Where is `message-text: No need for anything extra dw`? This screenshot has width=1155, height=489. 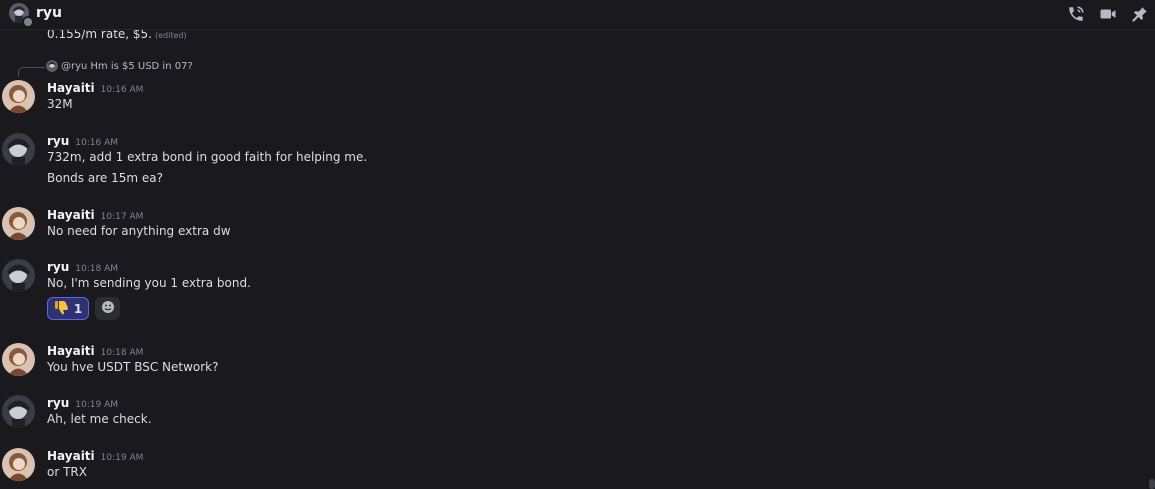 message-text: No need for anything extra dw is located at coordinates (139, 231).